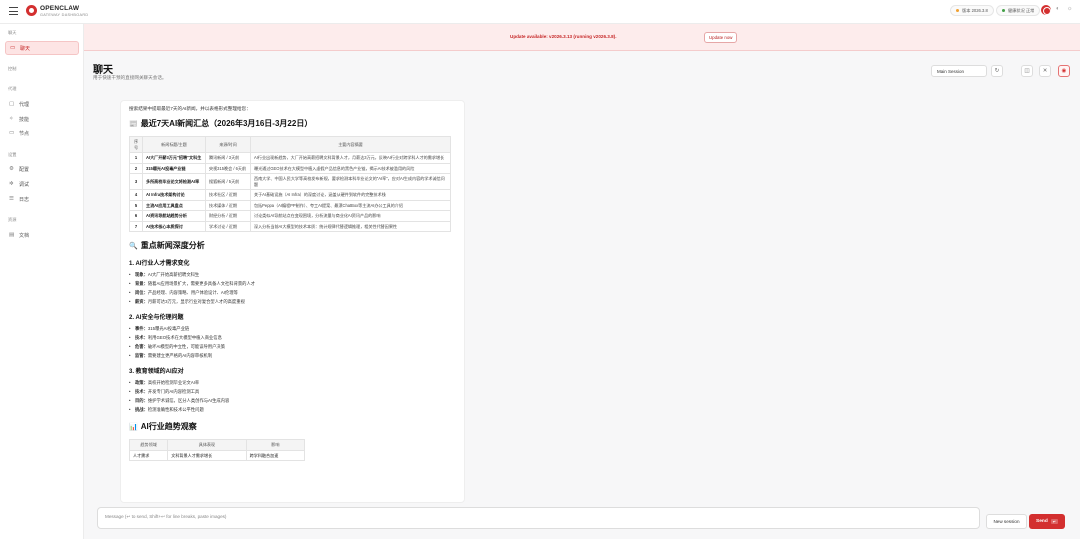  I want to click on table-row: 人才需求 文科背景人才需求增长 跨学科融合加速, so click(217, 455).